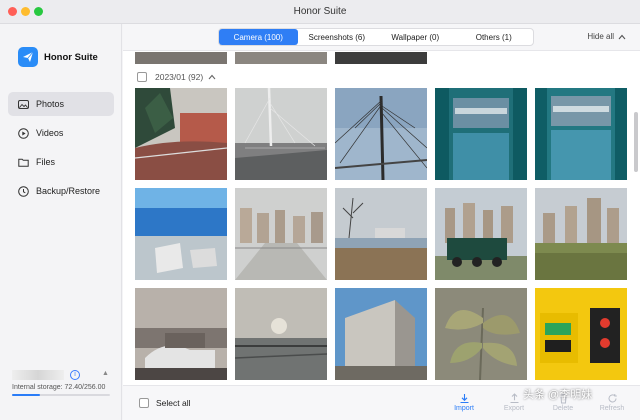 Image resolution: width=640 pixels, height=420 pixels. I want to click on tab-others: Others (1), so click(494, 37).